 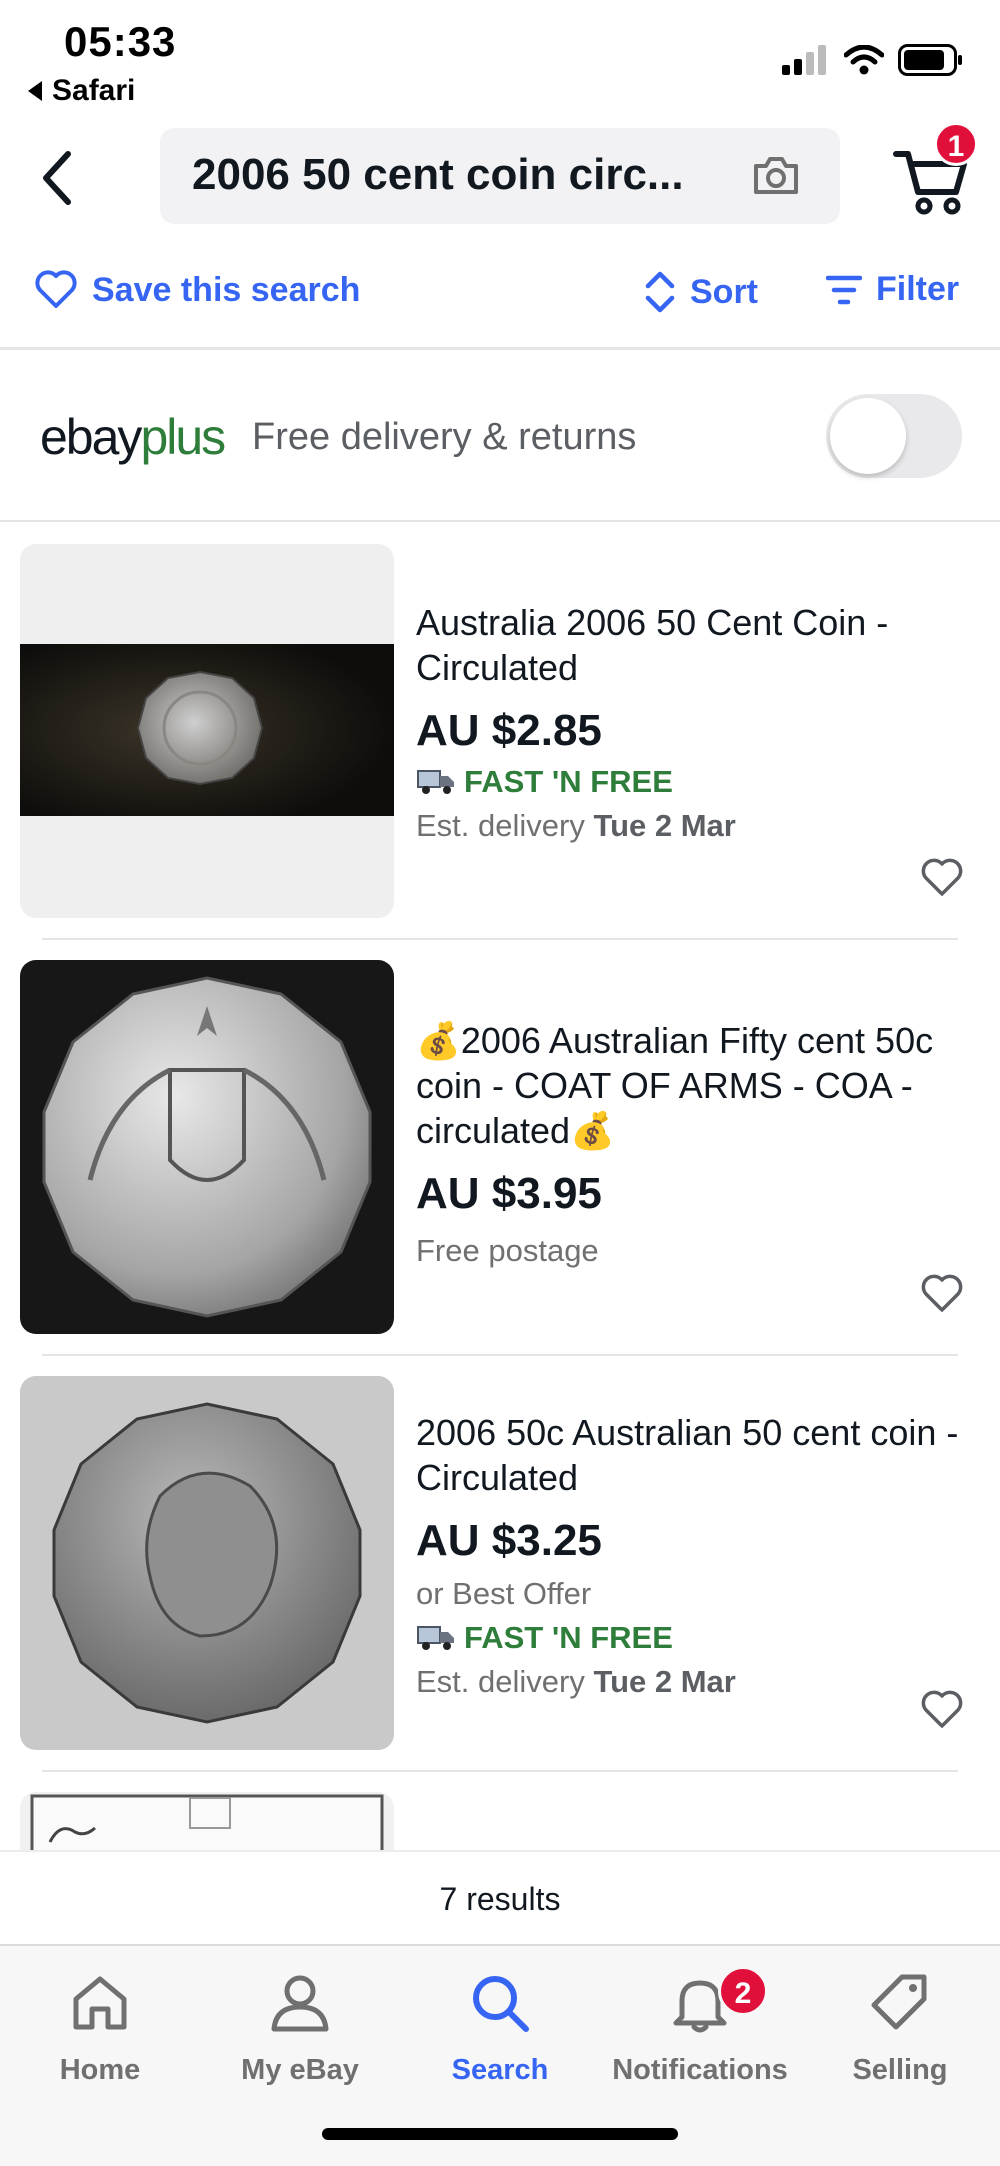 I want to click on save-search-label: Save this search, so click(x=226, y=289).